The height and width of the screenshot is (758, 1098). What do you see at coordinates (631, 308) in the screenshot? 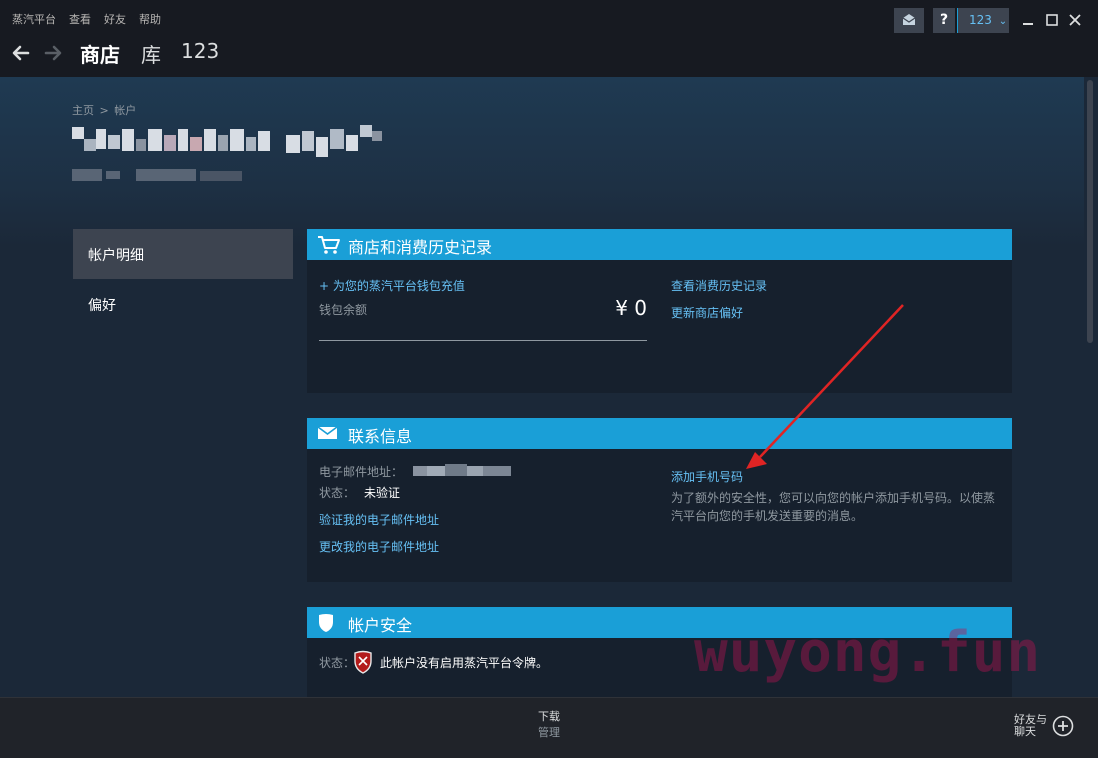
I see `wallet-balance-amount: ¥ 0` at bounding box center [631, 308].